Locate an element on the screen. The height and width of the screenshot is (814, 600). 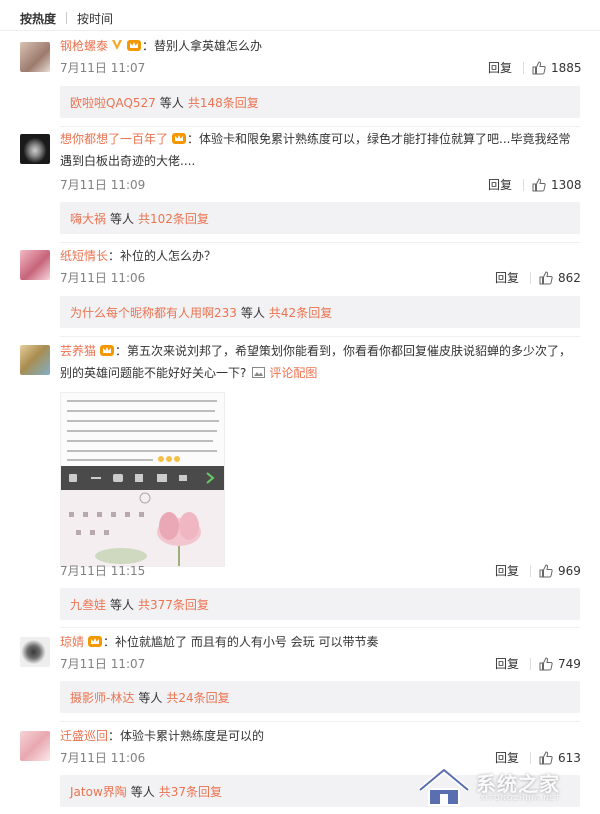
like-button: 862 is located at coordinates (560, 278).